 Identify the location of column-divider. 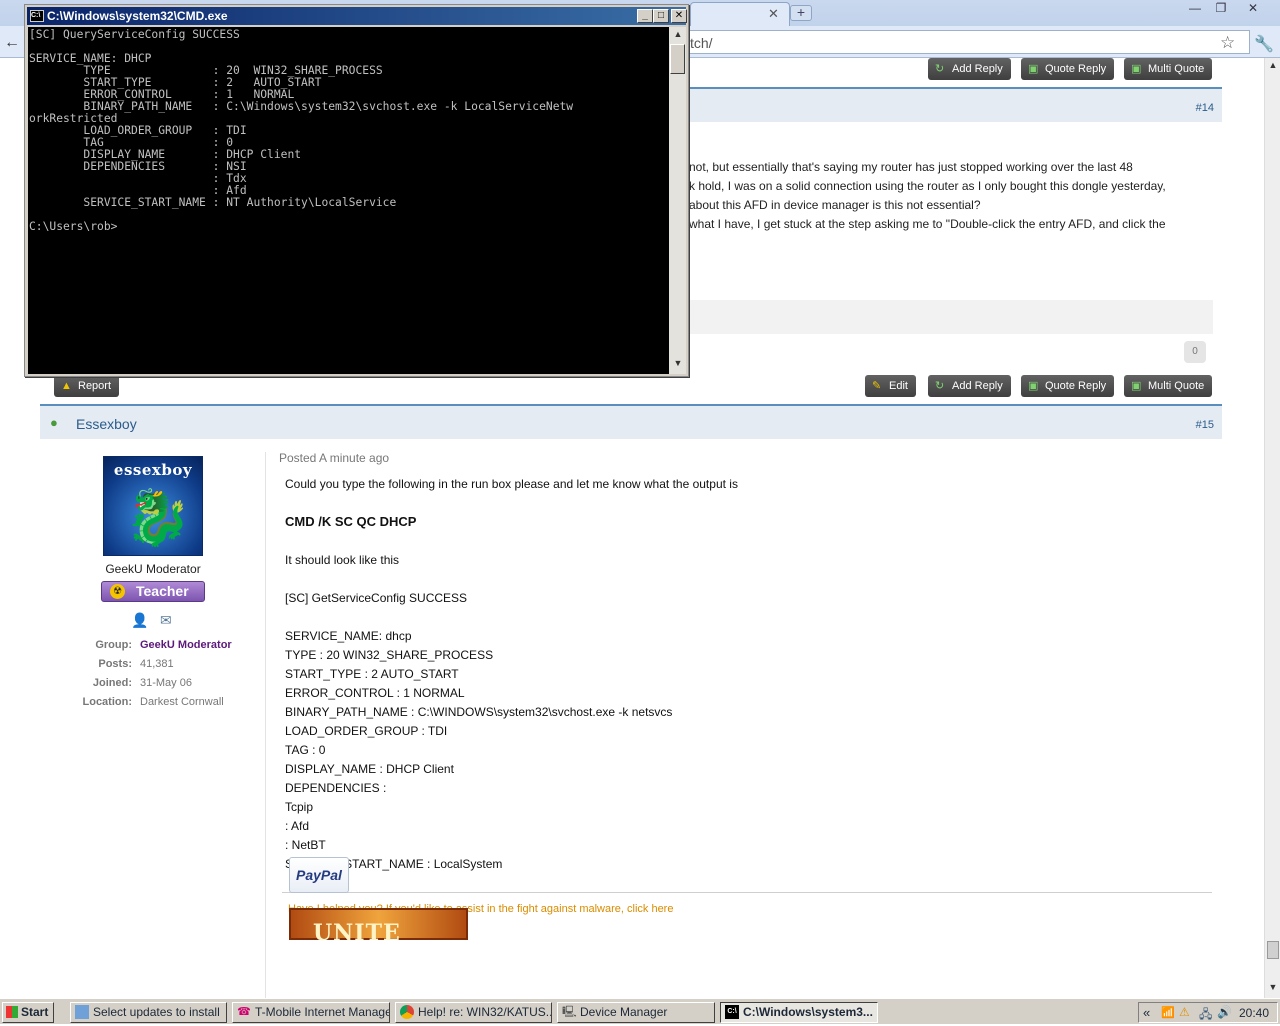
(265, 725).